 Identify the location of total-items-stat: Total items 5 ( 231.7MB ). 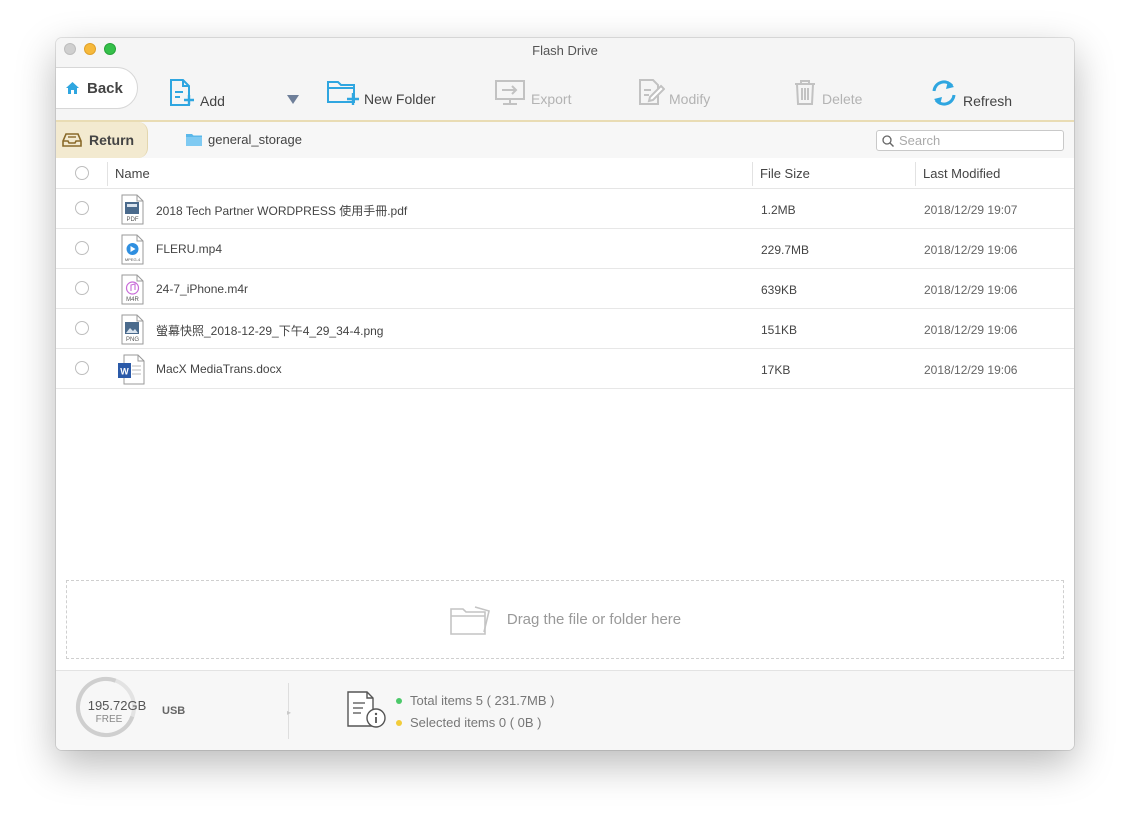
(475, 700).